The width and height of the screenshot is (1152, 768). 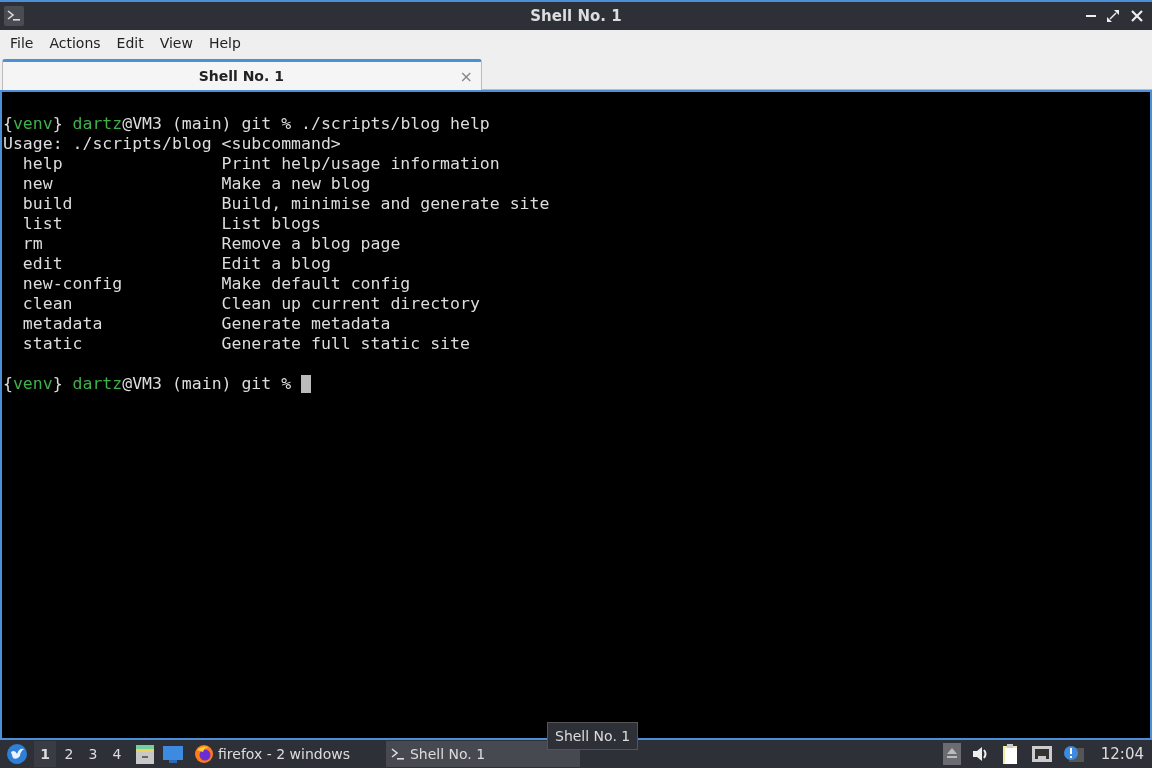 I want to click on terminal-line: rm Remove a blog page, so click(x=211, y=244).